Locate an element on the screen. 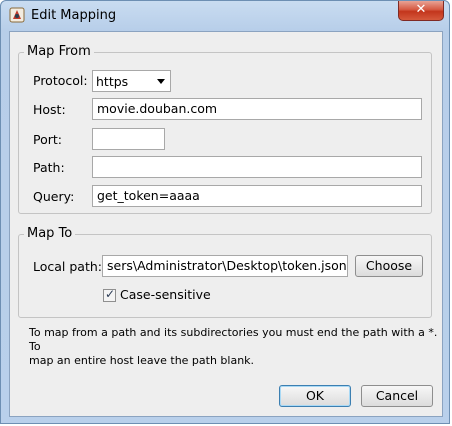  case-sensitive-label: Case-sensitive is located at coordinates (165, 294).